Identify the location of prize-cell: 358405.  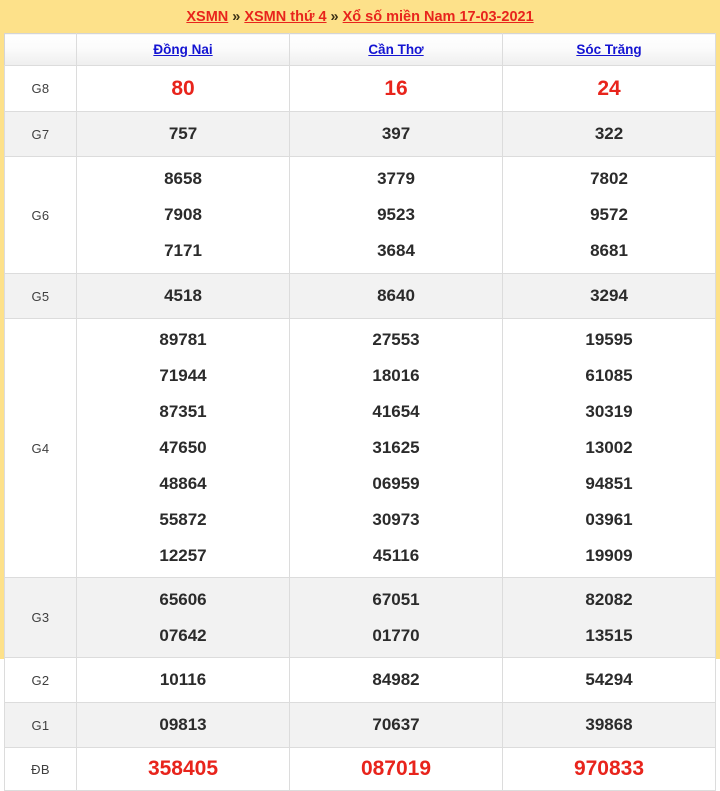
(183, 769).